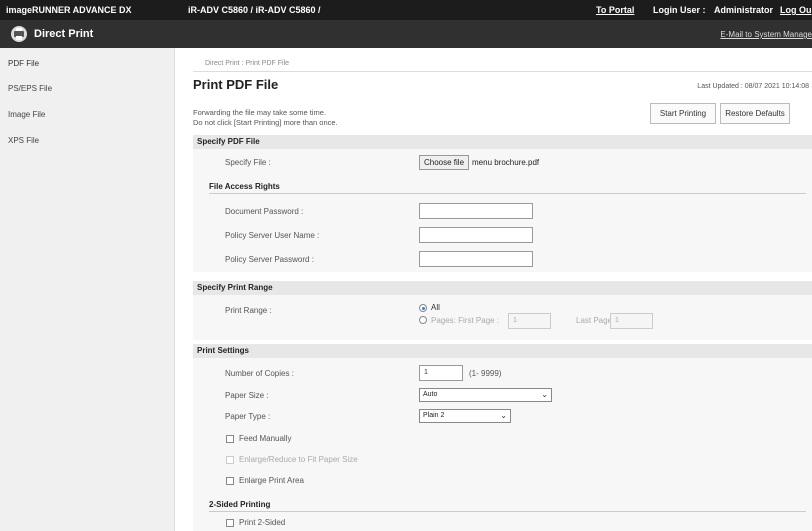 The image size is (812, 531). What do you see at coordinates (434, 415) in the screenshot?
I see `paper-type-value: Plain 2` at bounding box center [434, 415].